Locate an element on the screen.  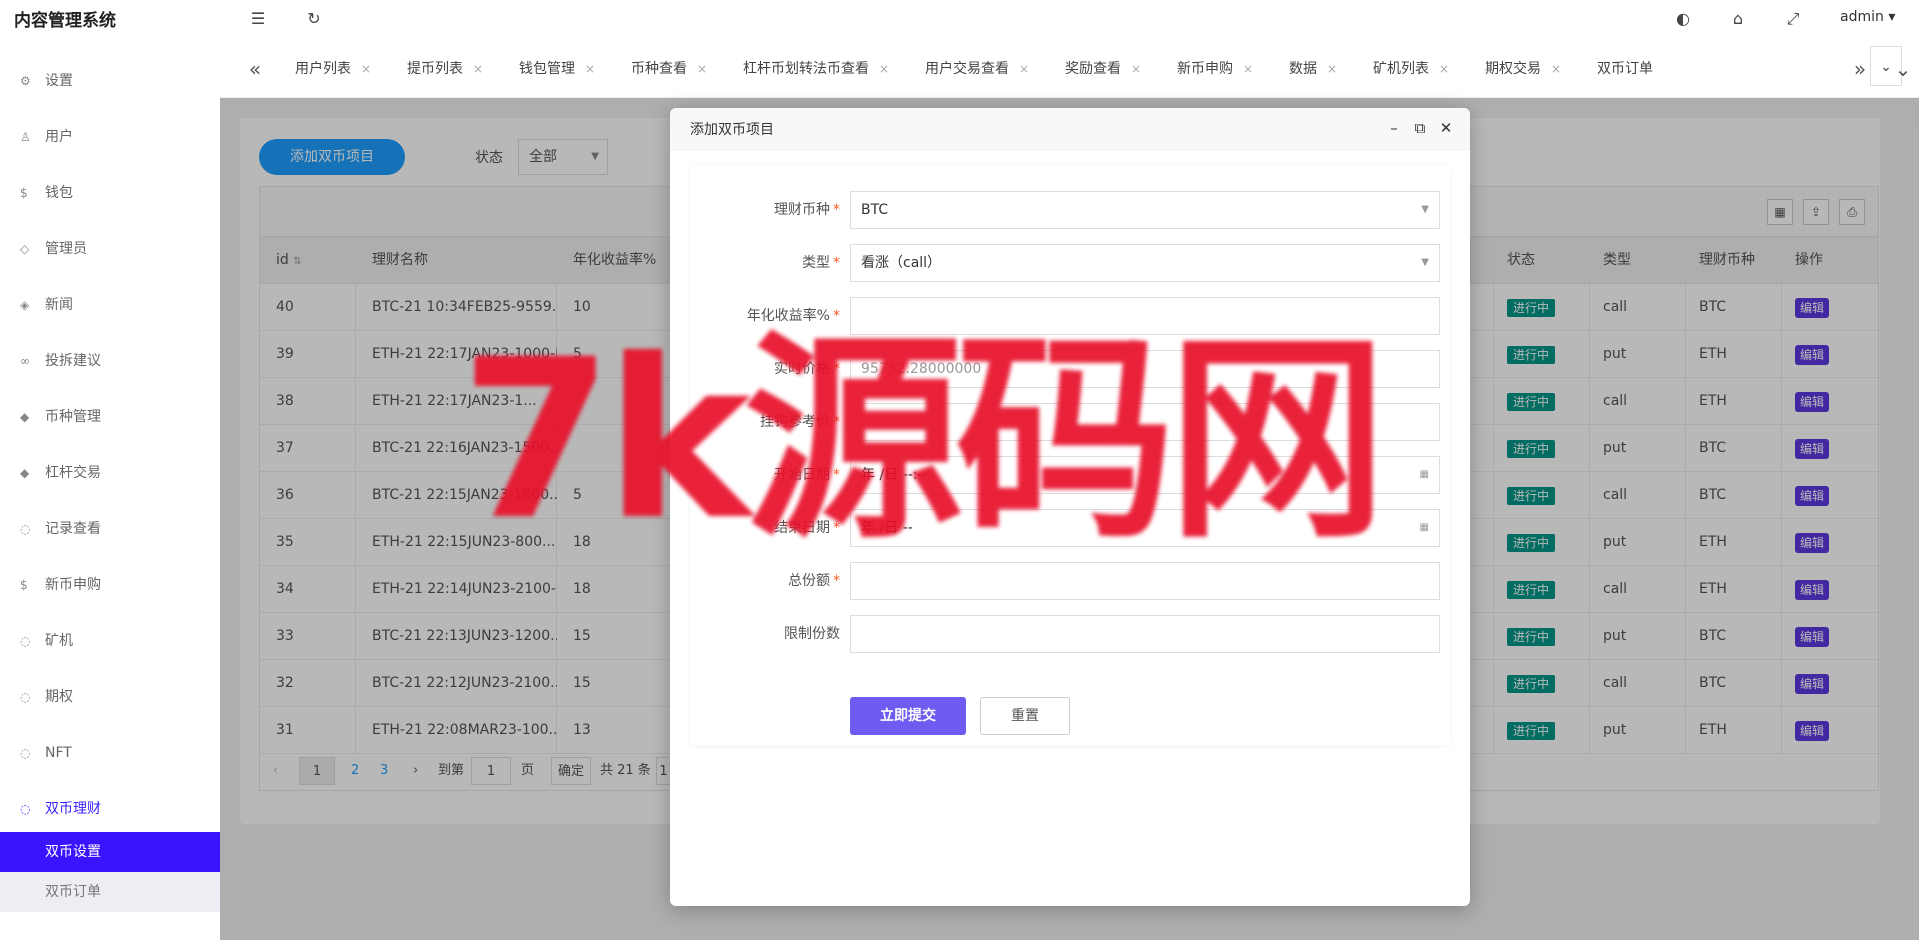
sidebar-item-label: 杠杆交易 is located at coordinates (73, 473).